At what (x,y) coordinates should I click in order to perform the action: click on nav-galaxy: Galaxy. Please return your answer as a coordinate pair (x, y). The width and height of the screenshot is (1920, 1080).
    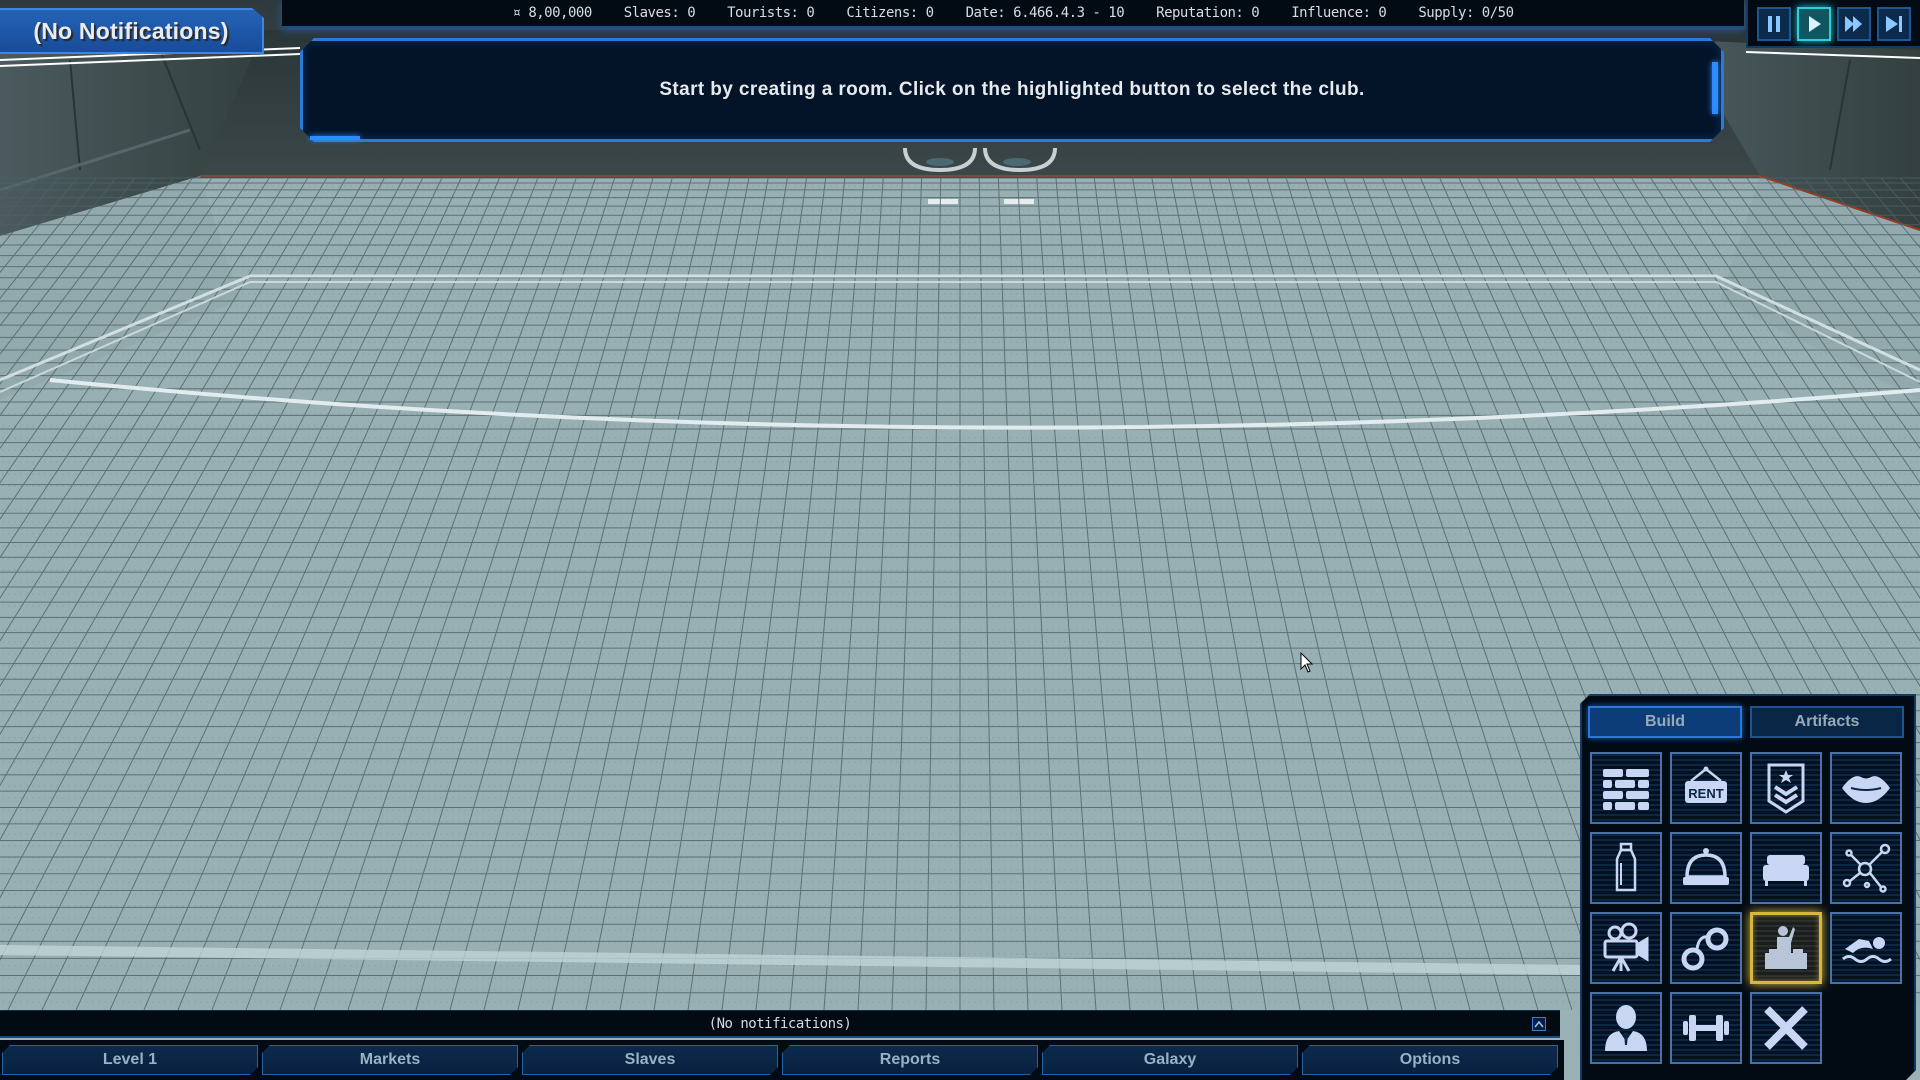
    Looking at the image, I should click on (1170, 1060).